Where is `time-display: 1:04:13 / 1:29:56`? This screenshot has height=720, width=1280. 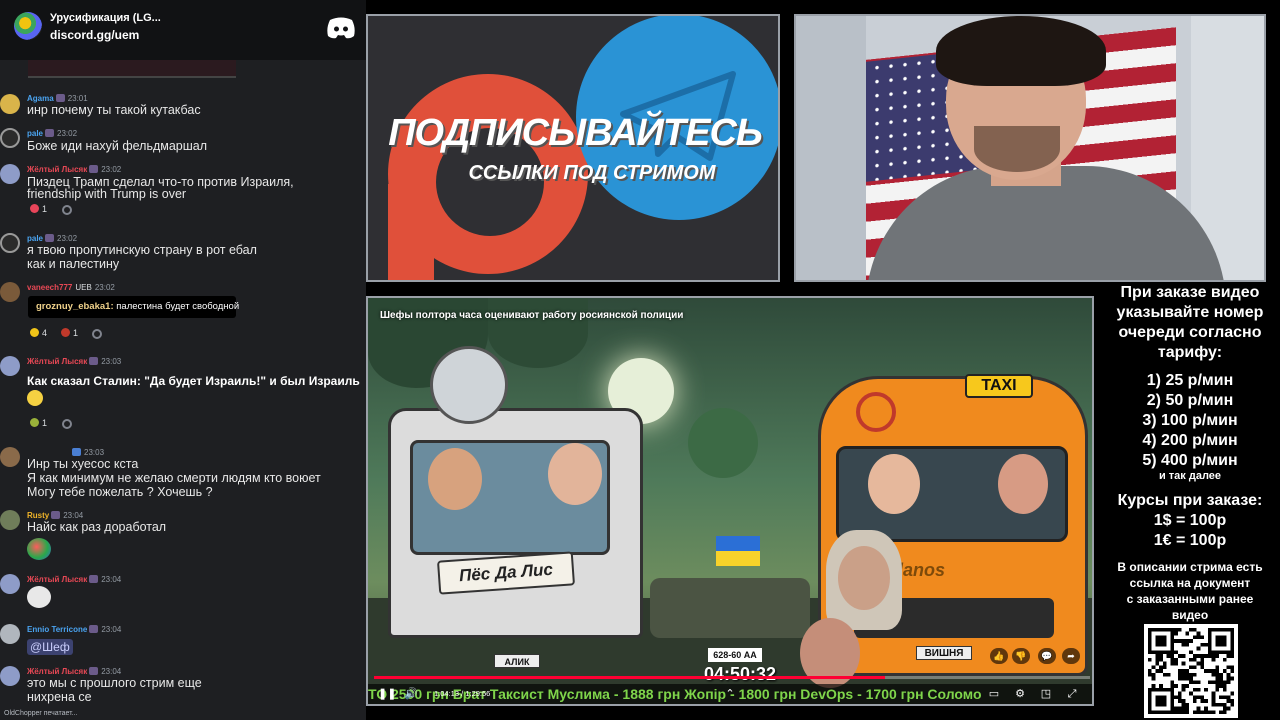 time-display: 1:04:13 / 1:29:56 is located at coordinates (462, 693).